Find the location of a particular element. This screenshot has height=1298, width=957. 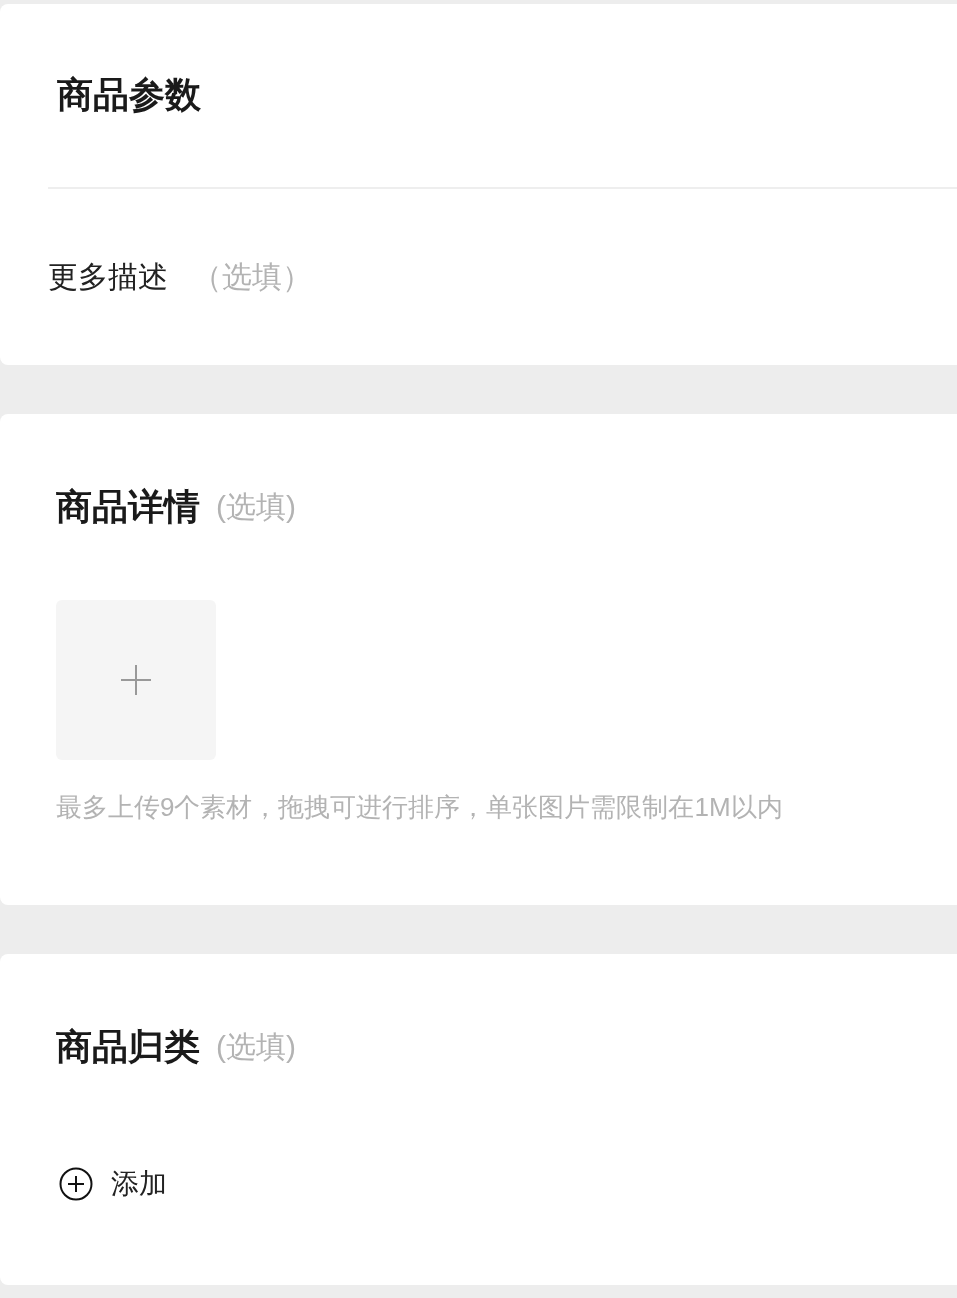

upload-button is located at coordinates (136, 680).